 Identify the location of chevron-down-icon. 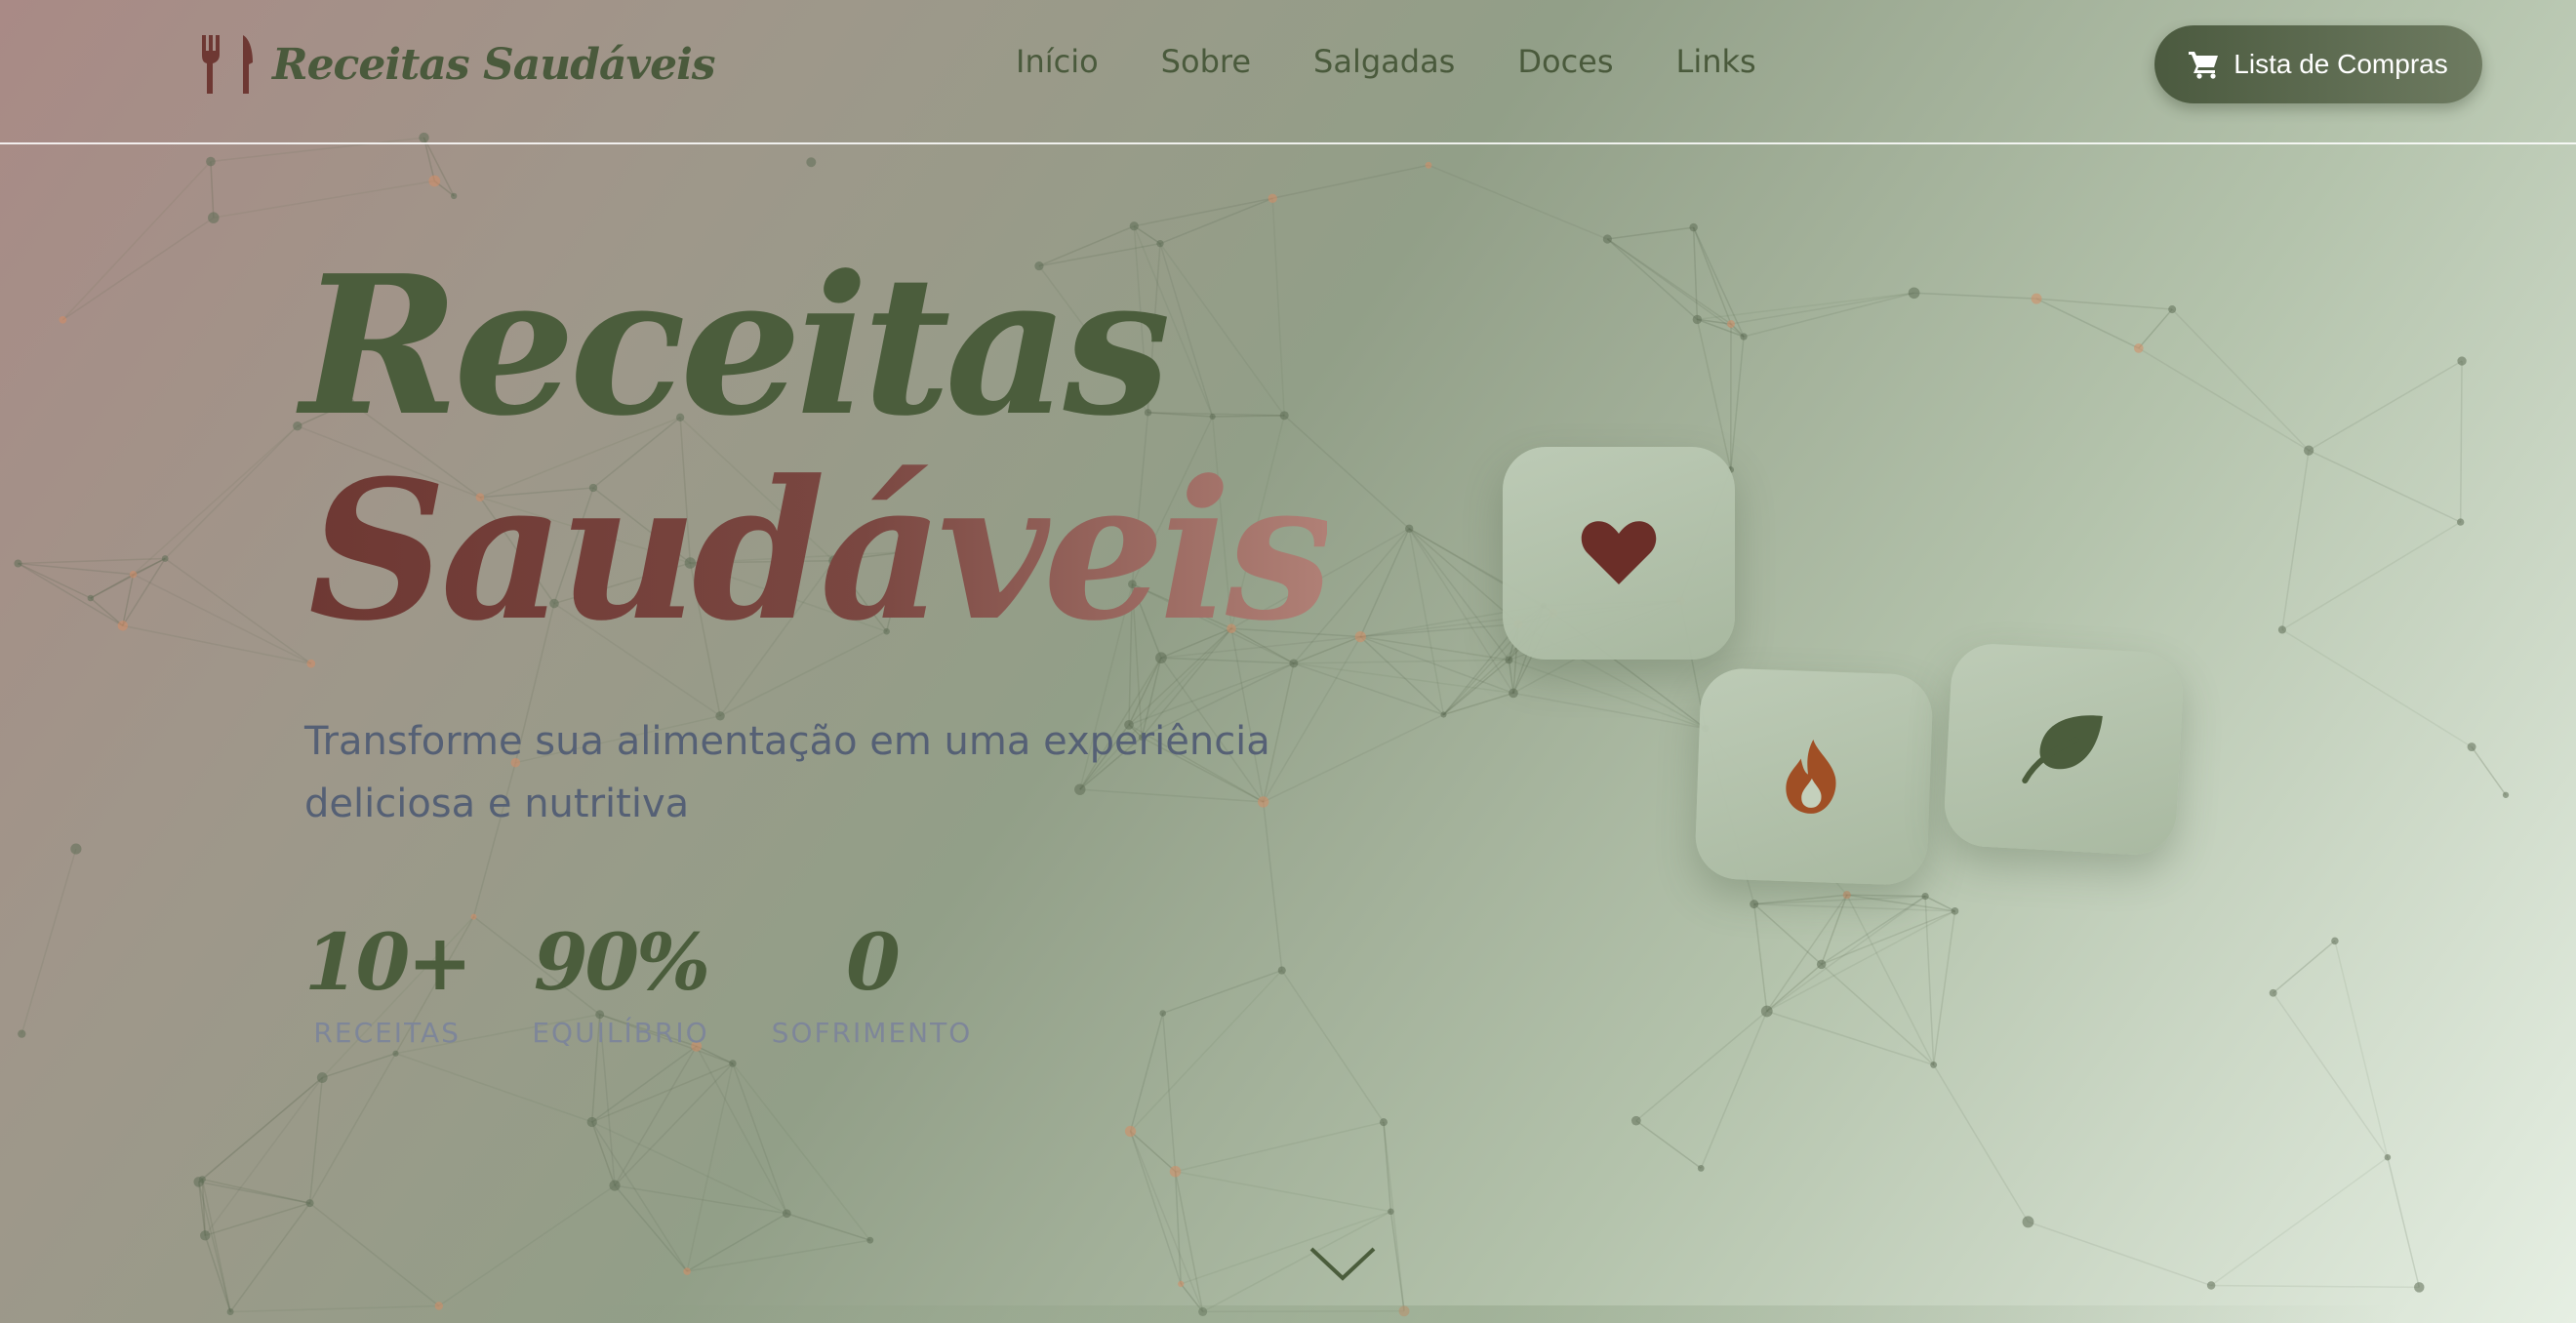
(1343, 1265).